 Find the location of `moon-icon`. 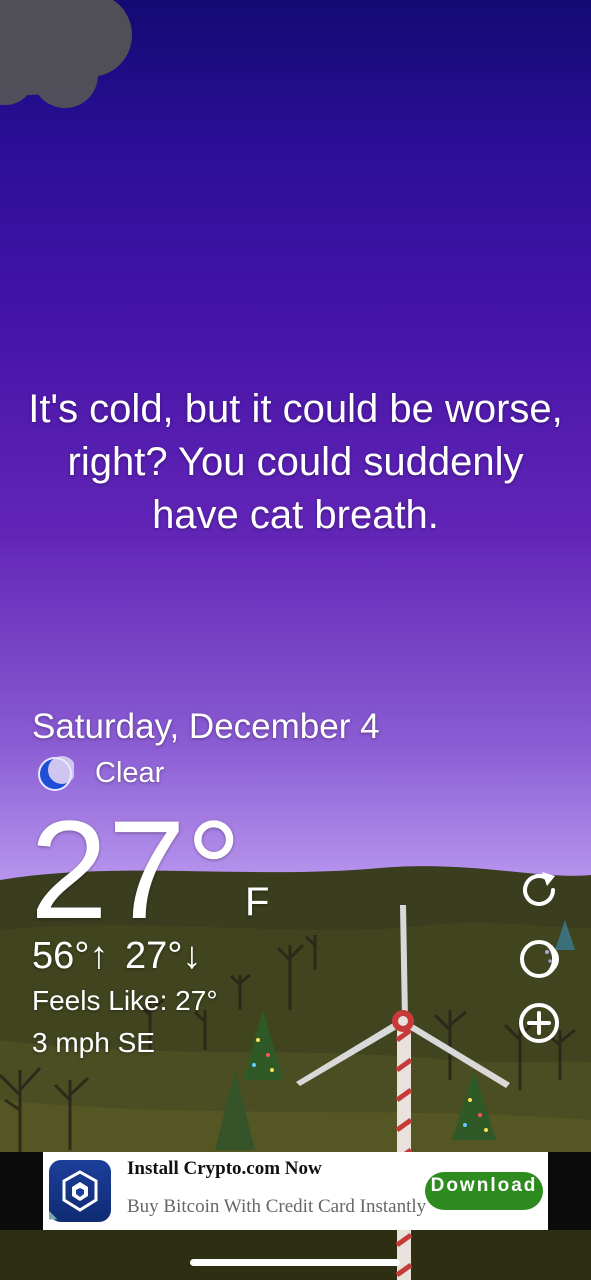

moon-icon is located at coordinates (56, 773).